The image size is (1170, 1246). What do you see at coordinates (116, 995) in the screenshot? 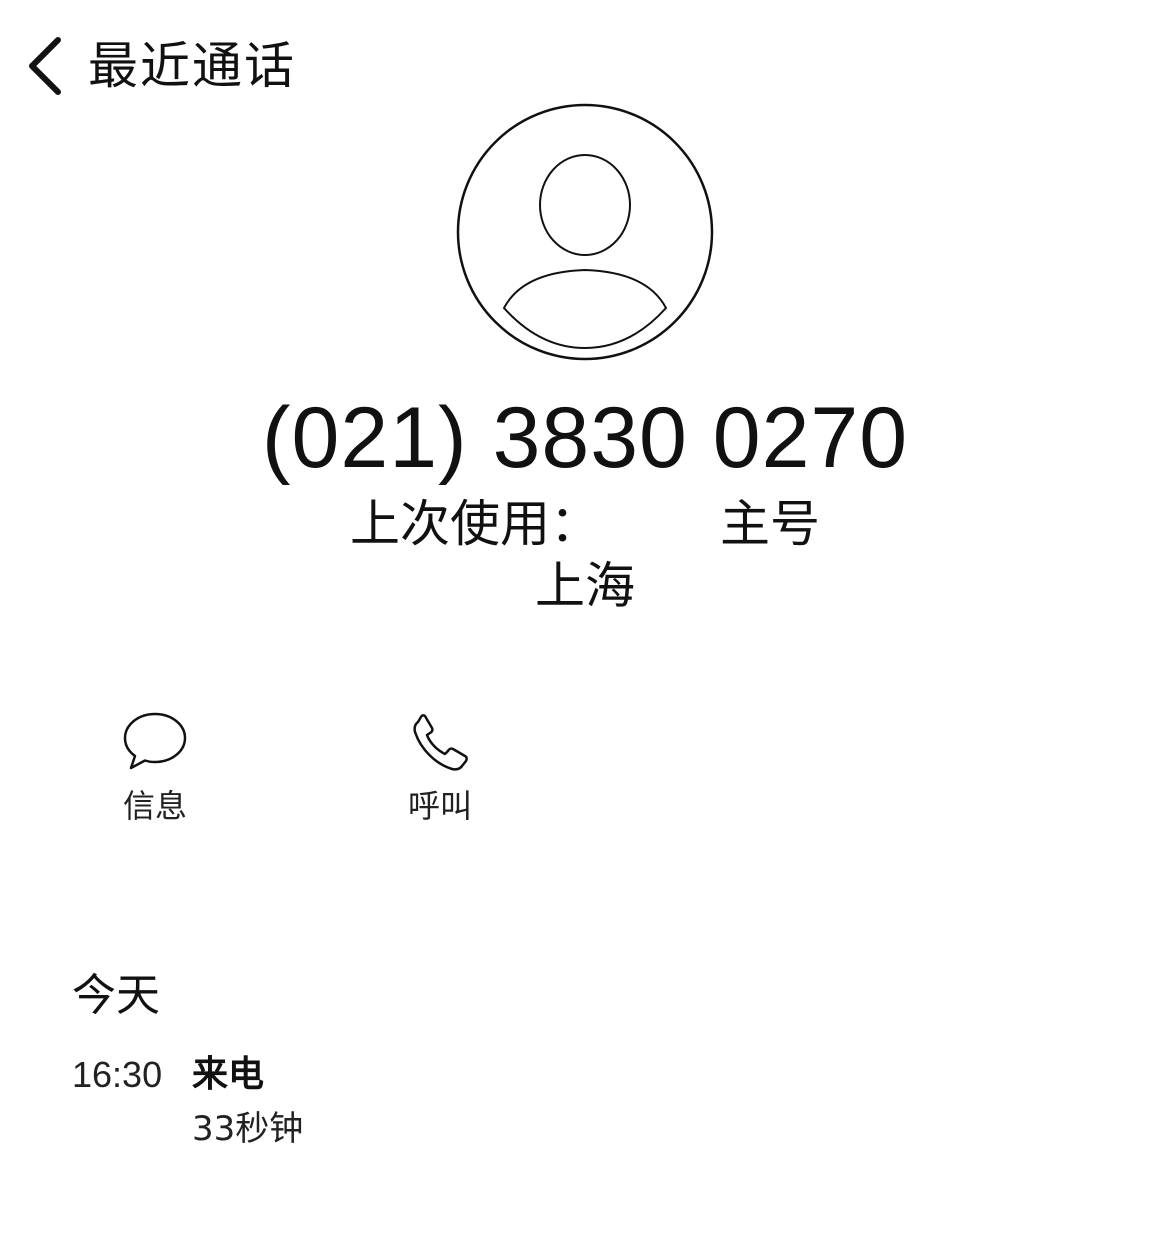
I see `history-section-title: 今天` at bounding box center [116, 995].